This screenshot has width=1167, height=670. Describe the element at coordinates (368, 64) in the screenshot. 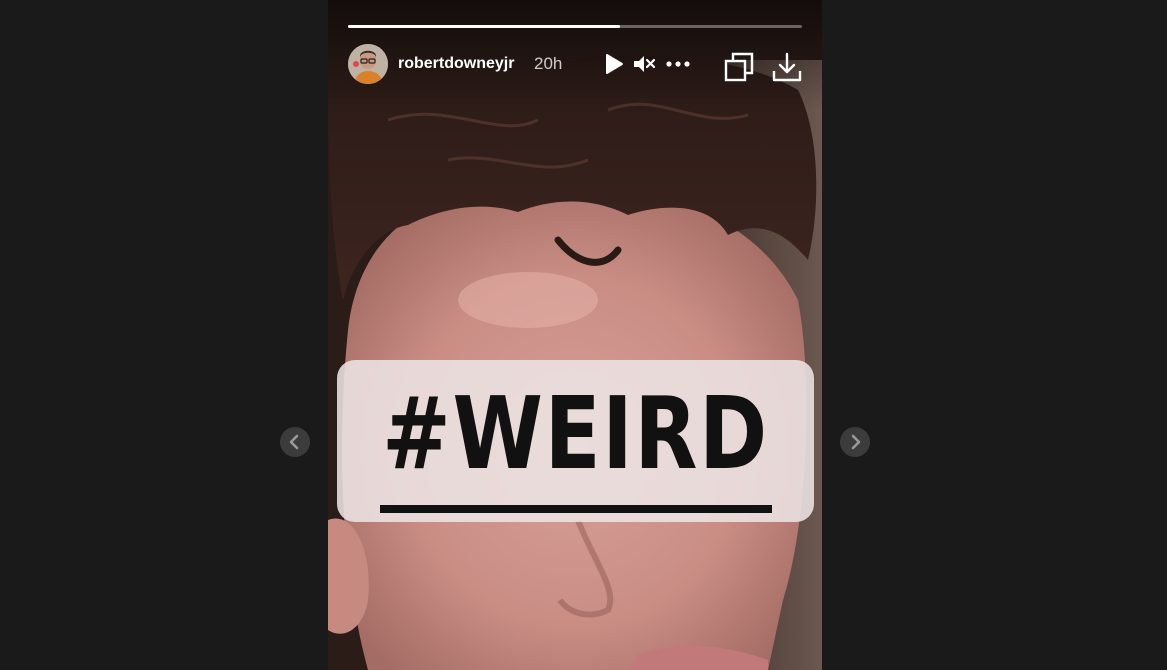

I see `avatar` at that location.